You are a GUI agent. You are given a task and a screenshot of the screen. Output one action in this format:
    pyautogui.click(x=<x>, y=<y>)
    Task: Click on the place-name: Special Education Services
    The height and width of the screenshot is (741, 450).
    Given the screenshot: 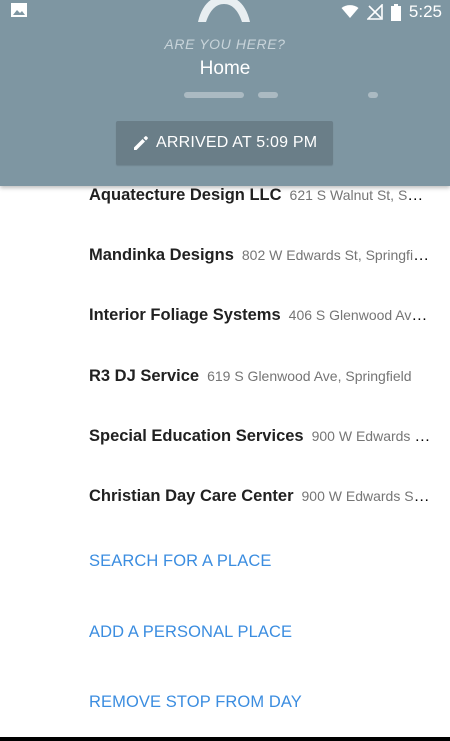 What is the action you would take?
    pyautogui.click(x=196, y=435)
    